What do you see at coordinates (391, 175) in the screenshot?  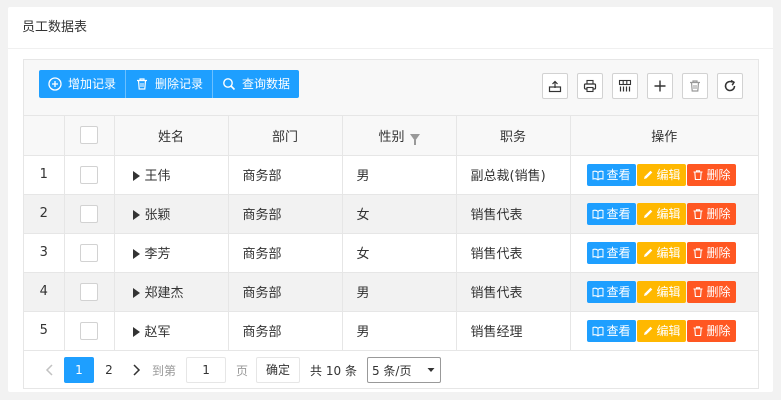 I see `table-row: 1 王伟 商务部男副总裁(销售) 查看 编辑 删除` at bounding box center [391, 175].